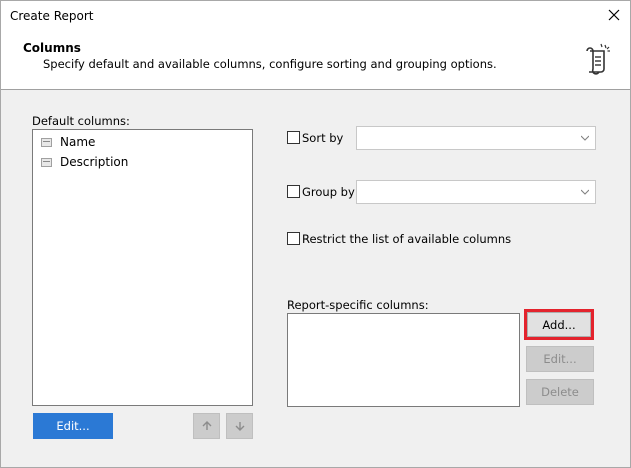 The image size is (631, 468). I want to click on report-specific-columns-label: Report-specific columns:, so click(358, 305).